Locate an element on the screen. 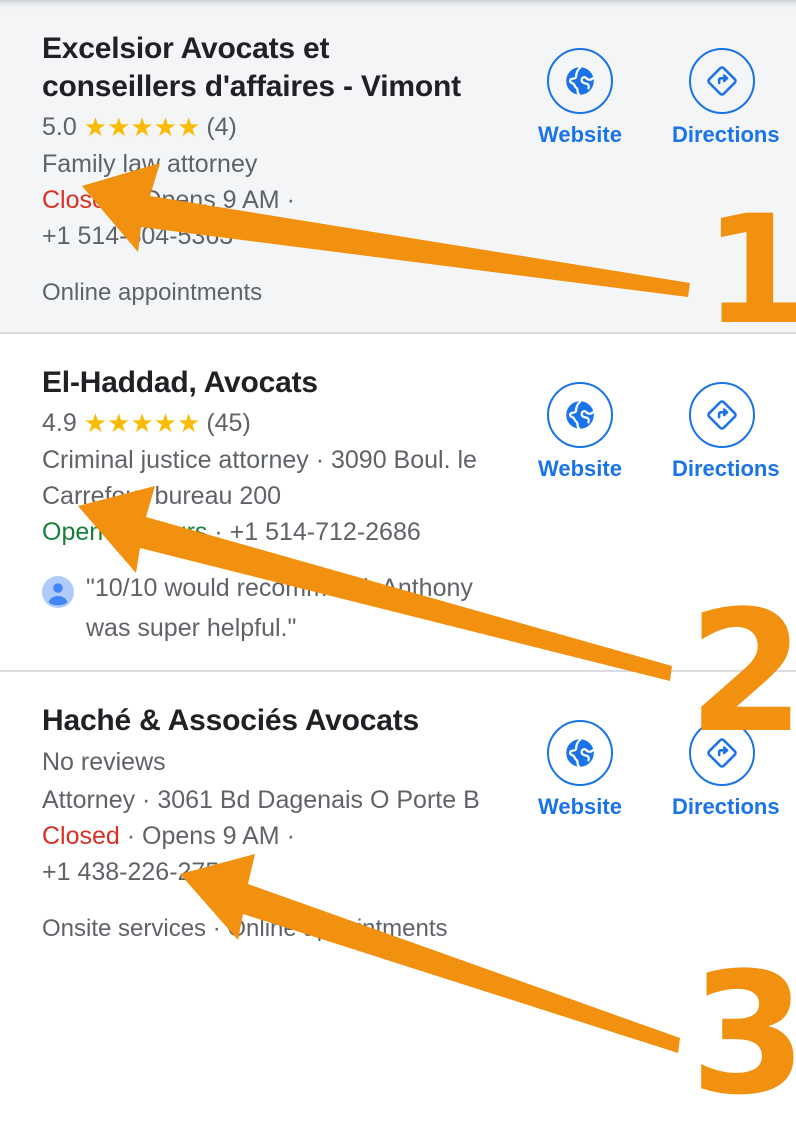  rating-row: 5.0 ★★★★★ (4) is located at coordinates (277, 127).